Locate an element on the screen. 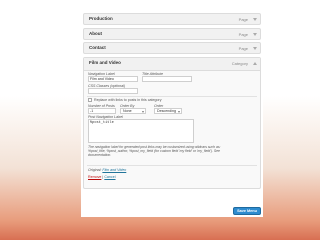  order-value: Descending is located at coordinates (166, 111).